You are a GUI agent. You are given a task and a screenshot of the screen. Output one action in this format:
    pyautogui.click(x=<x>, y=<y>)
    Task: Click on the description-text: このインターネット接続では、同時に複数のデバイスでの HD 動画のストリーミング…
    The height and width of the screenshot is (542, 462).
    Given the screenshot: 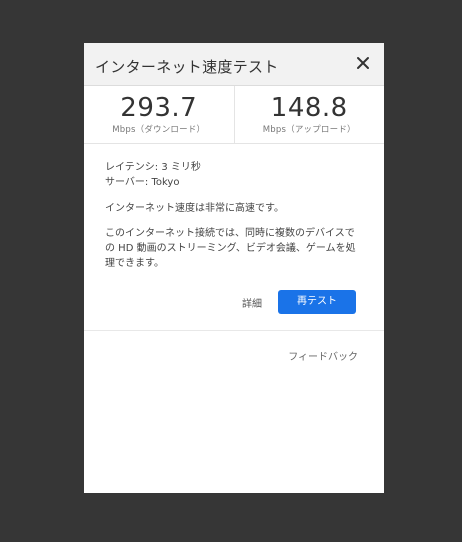 What is the action you would take?
    pyautogui.click(x=230, y=248)
    